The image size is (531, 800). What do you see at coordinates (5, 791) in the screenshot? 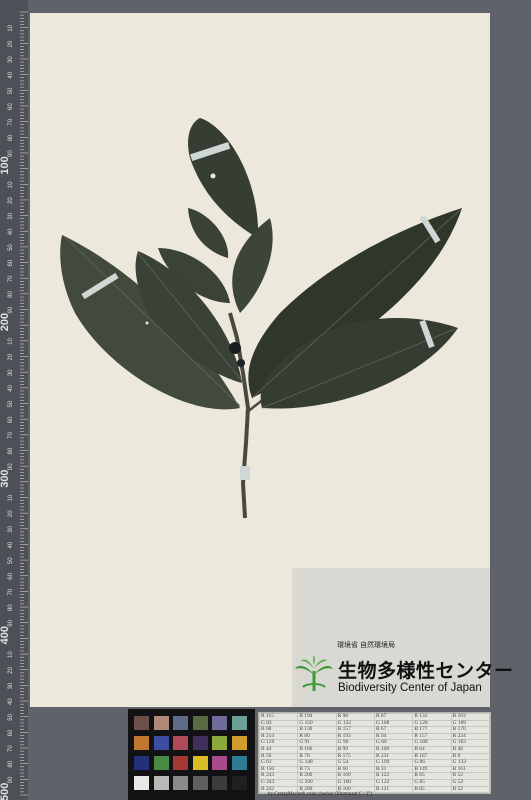
I see `ruler-label: 500` at bounding box center [5, 791].